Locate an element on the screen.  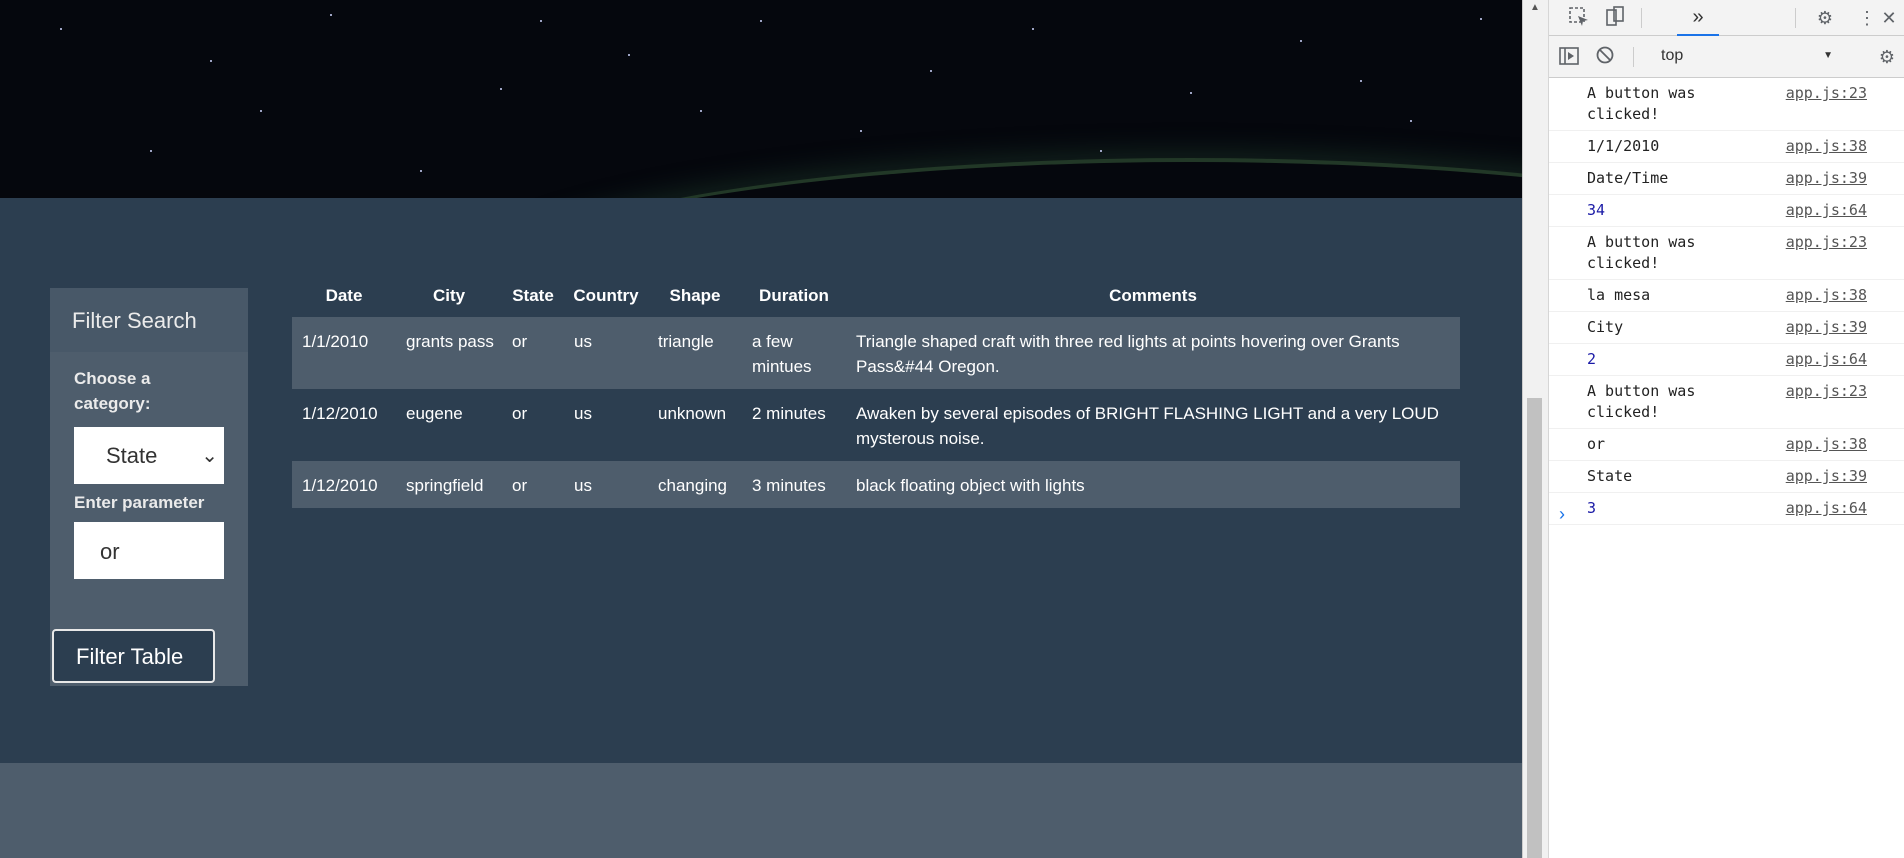
console-log-row: State app.js:39 is located at coordinates (1726, 477).